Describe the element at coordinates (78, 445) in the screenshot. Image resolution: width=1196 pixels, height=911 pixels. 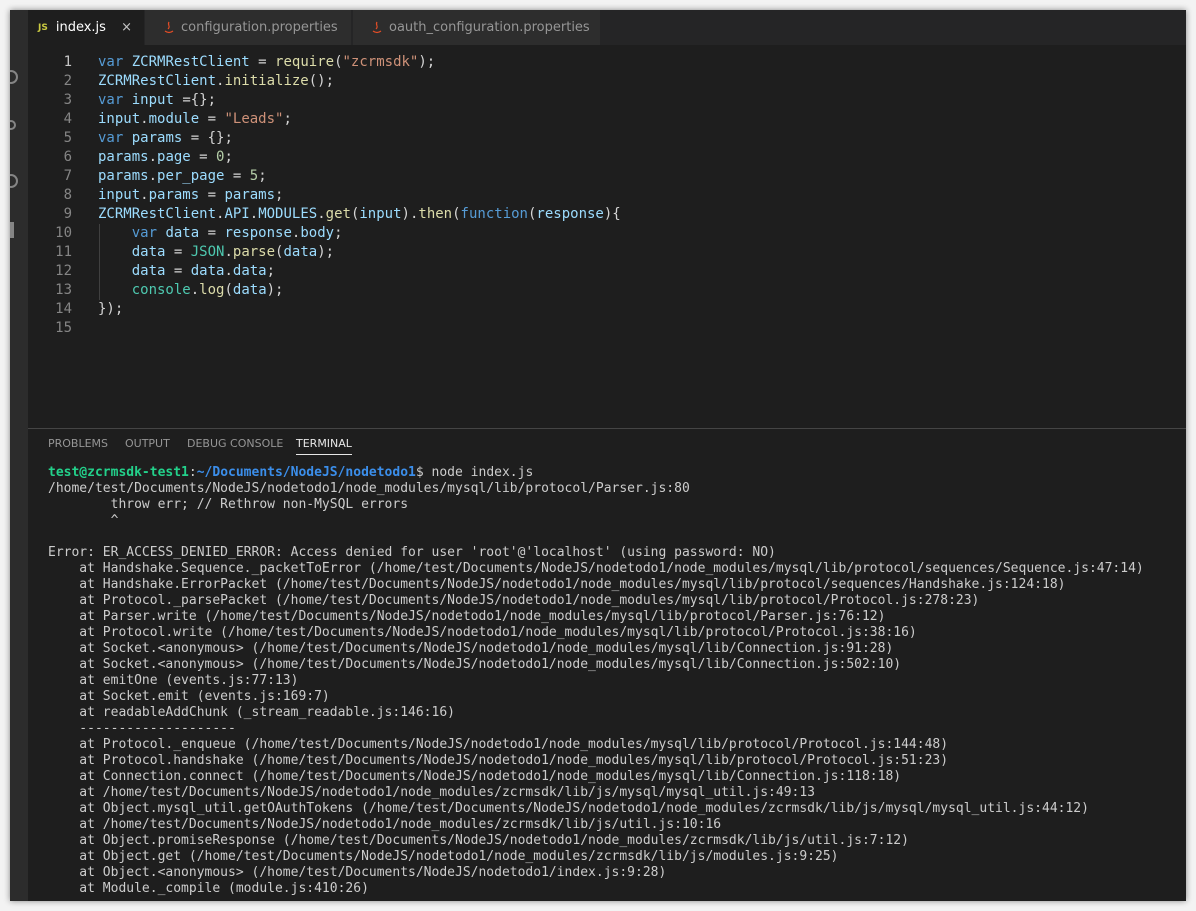
I see `tab-problems: PROBLEMS` at that location.